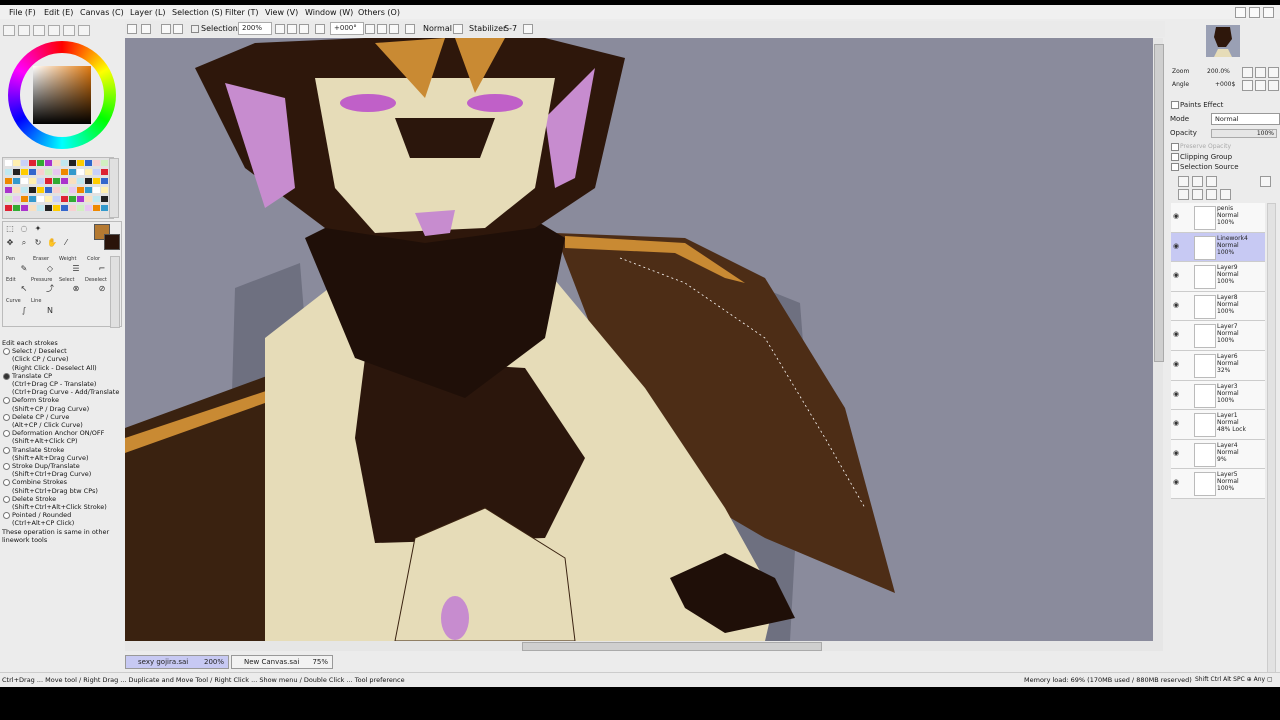  Describe the element at coordinates (11, 280) in the screenshot. I see `tool-tab-edit: Edit` at that location.